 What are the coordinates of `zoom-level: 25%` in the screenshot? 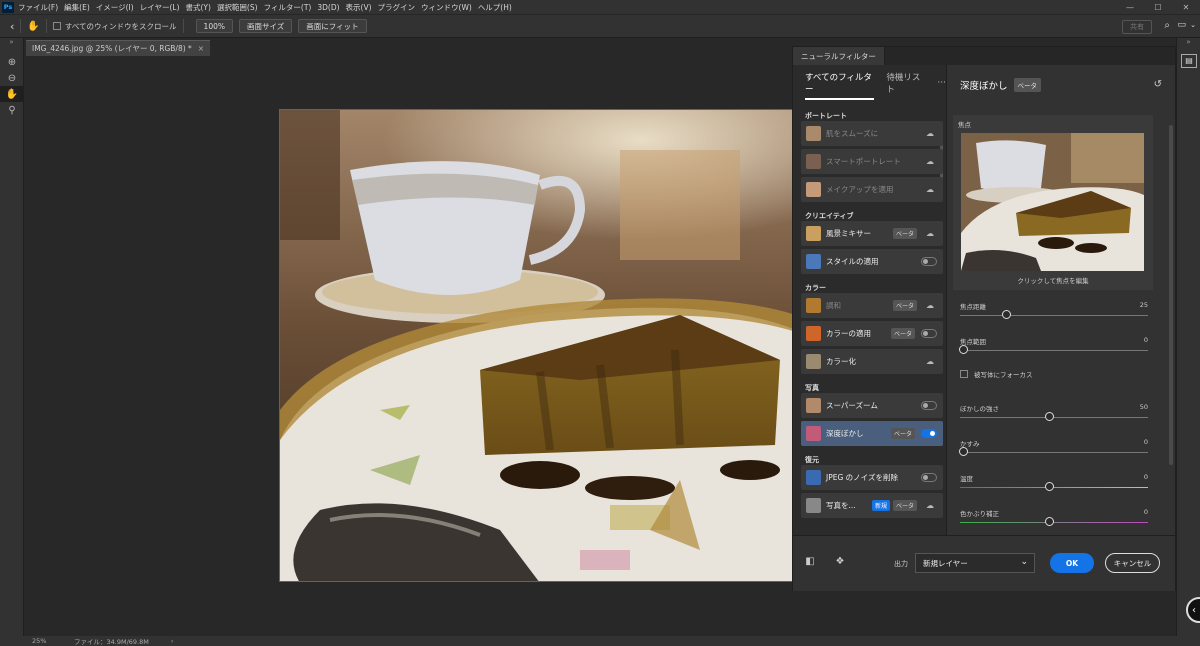 It's located at (44, 641).